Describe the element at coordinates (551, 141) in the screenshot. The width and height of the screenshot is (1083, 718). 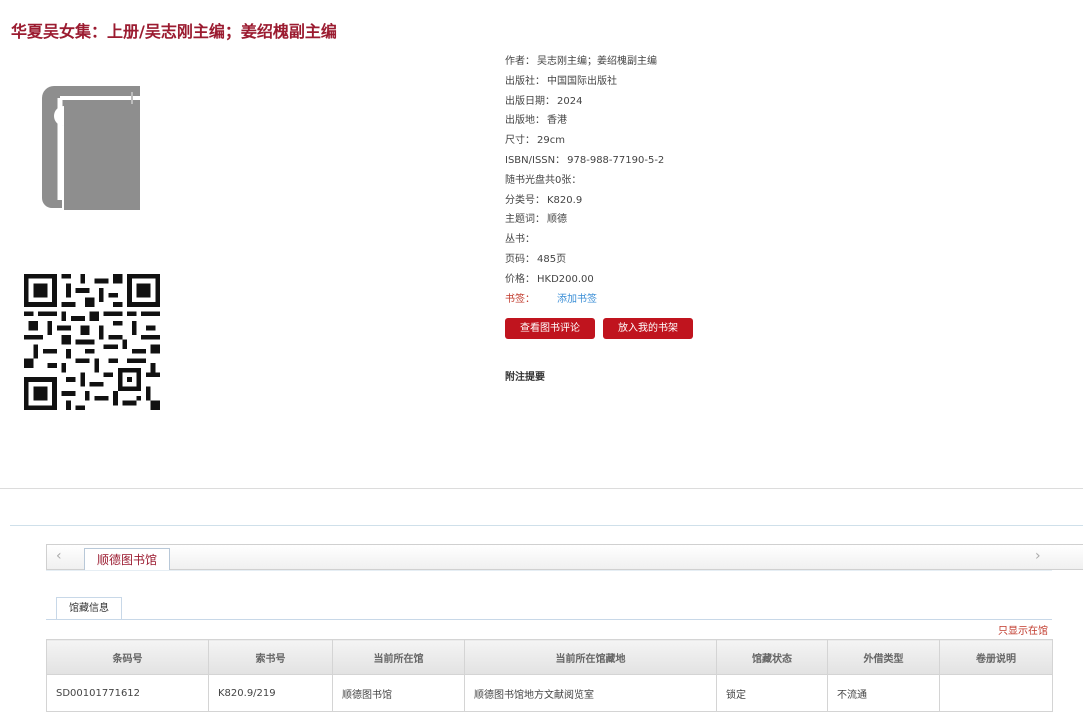
I see `meta-value: 29cm` at that location.